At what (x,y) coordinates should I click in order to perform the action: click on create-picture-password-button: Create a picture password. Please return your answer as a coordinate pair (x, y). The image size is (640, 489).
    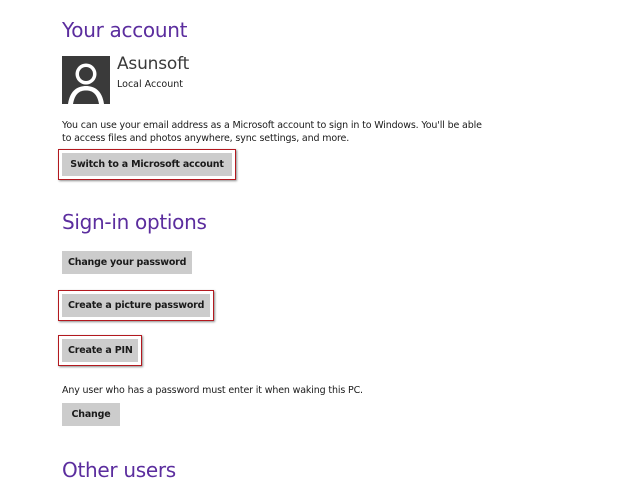
    Looking at the image, I should click on (136, 305).